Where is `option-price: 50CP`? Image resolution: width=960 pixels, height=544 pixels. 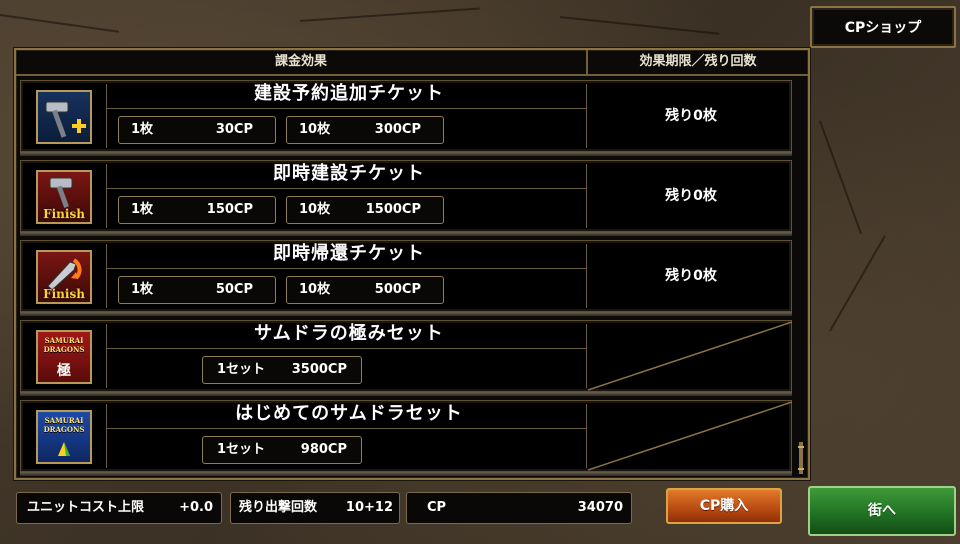
option-price: 50CP is located at coordinates (234, 289).